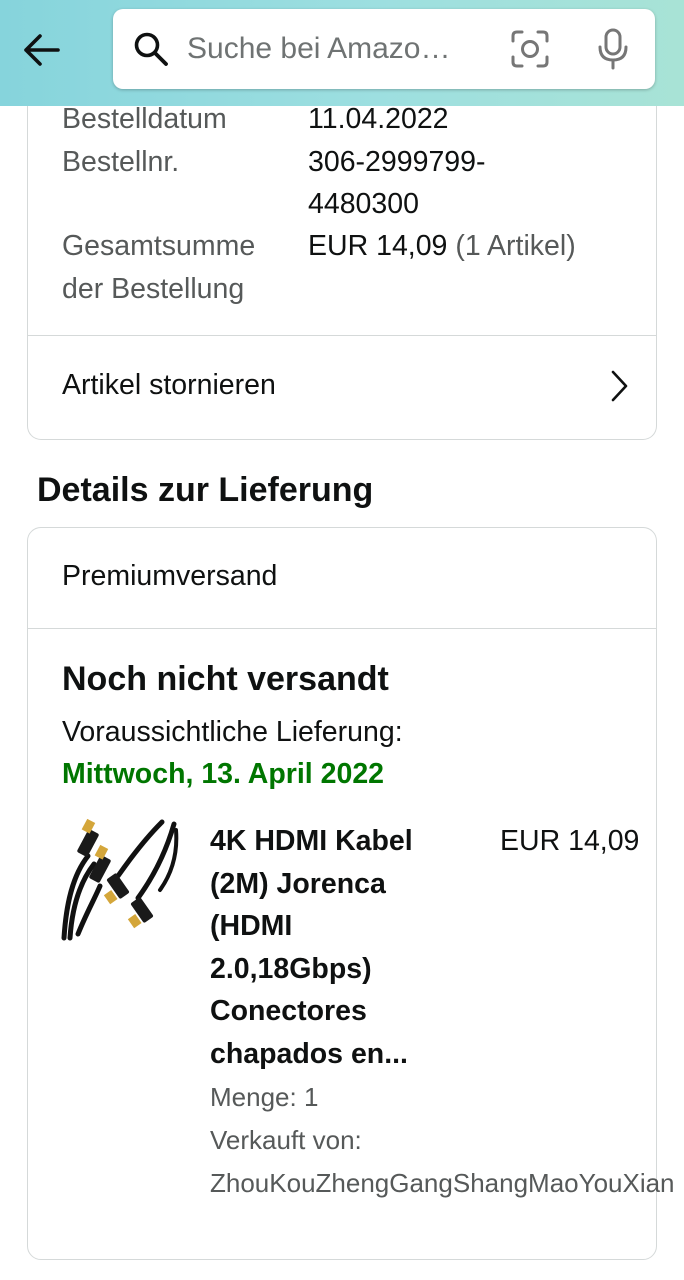  What do you see at coordinates (42, 50) in the screenshot?
I see `back-arrow-icon` at bounding box center [42, 50].